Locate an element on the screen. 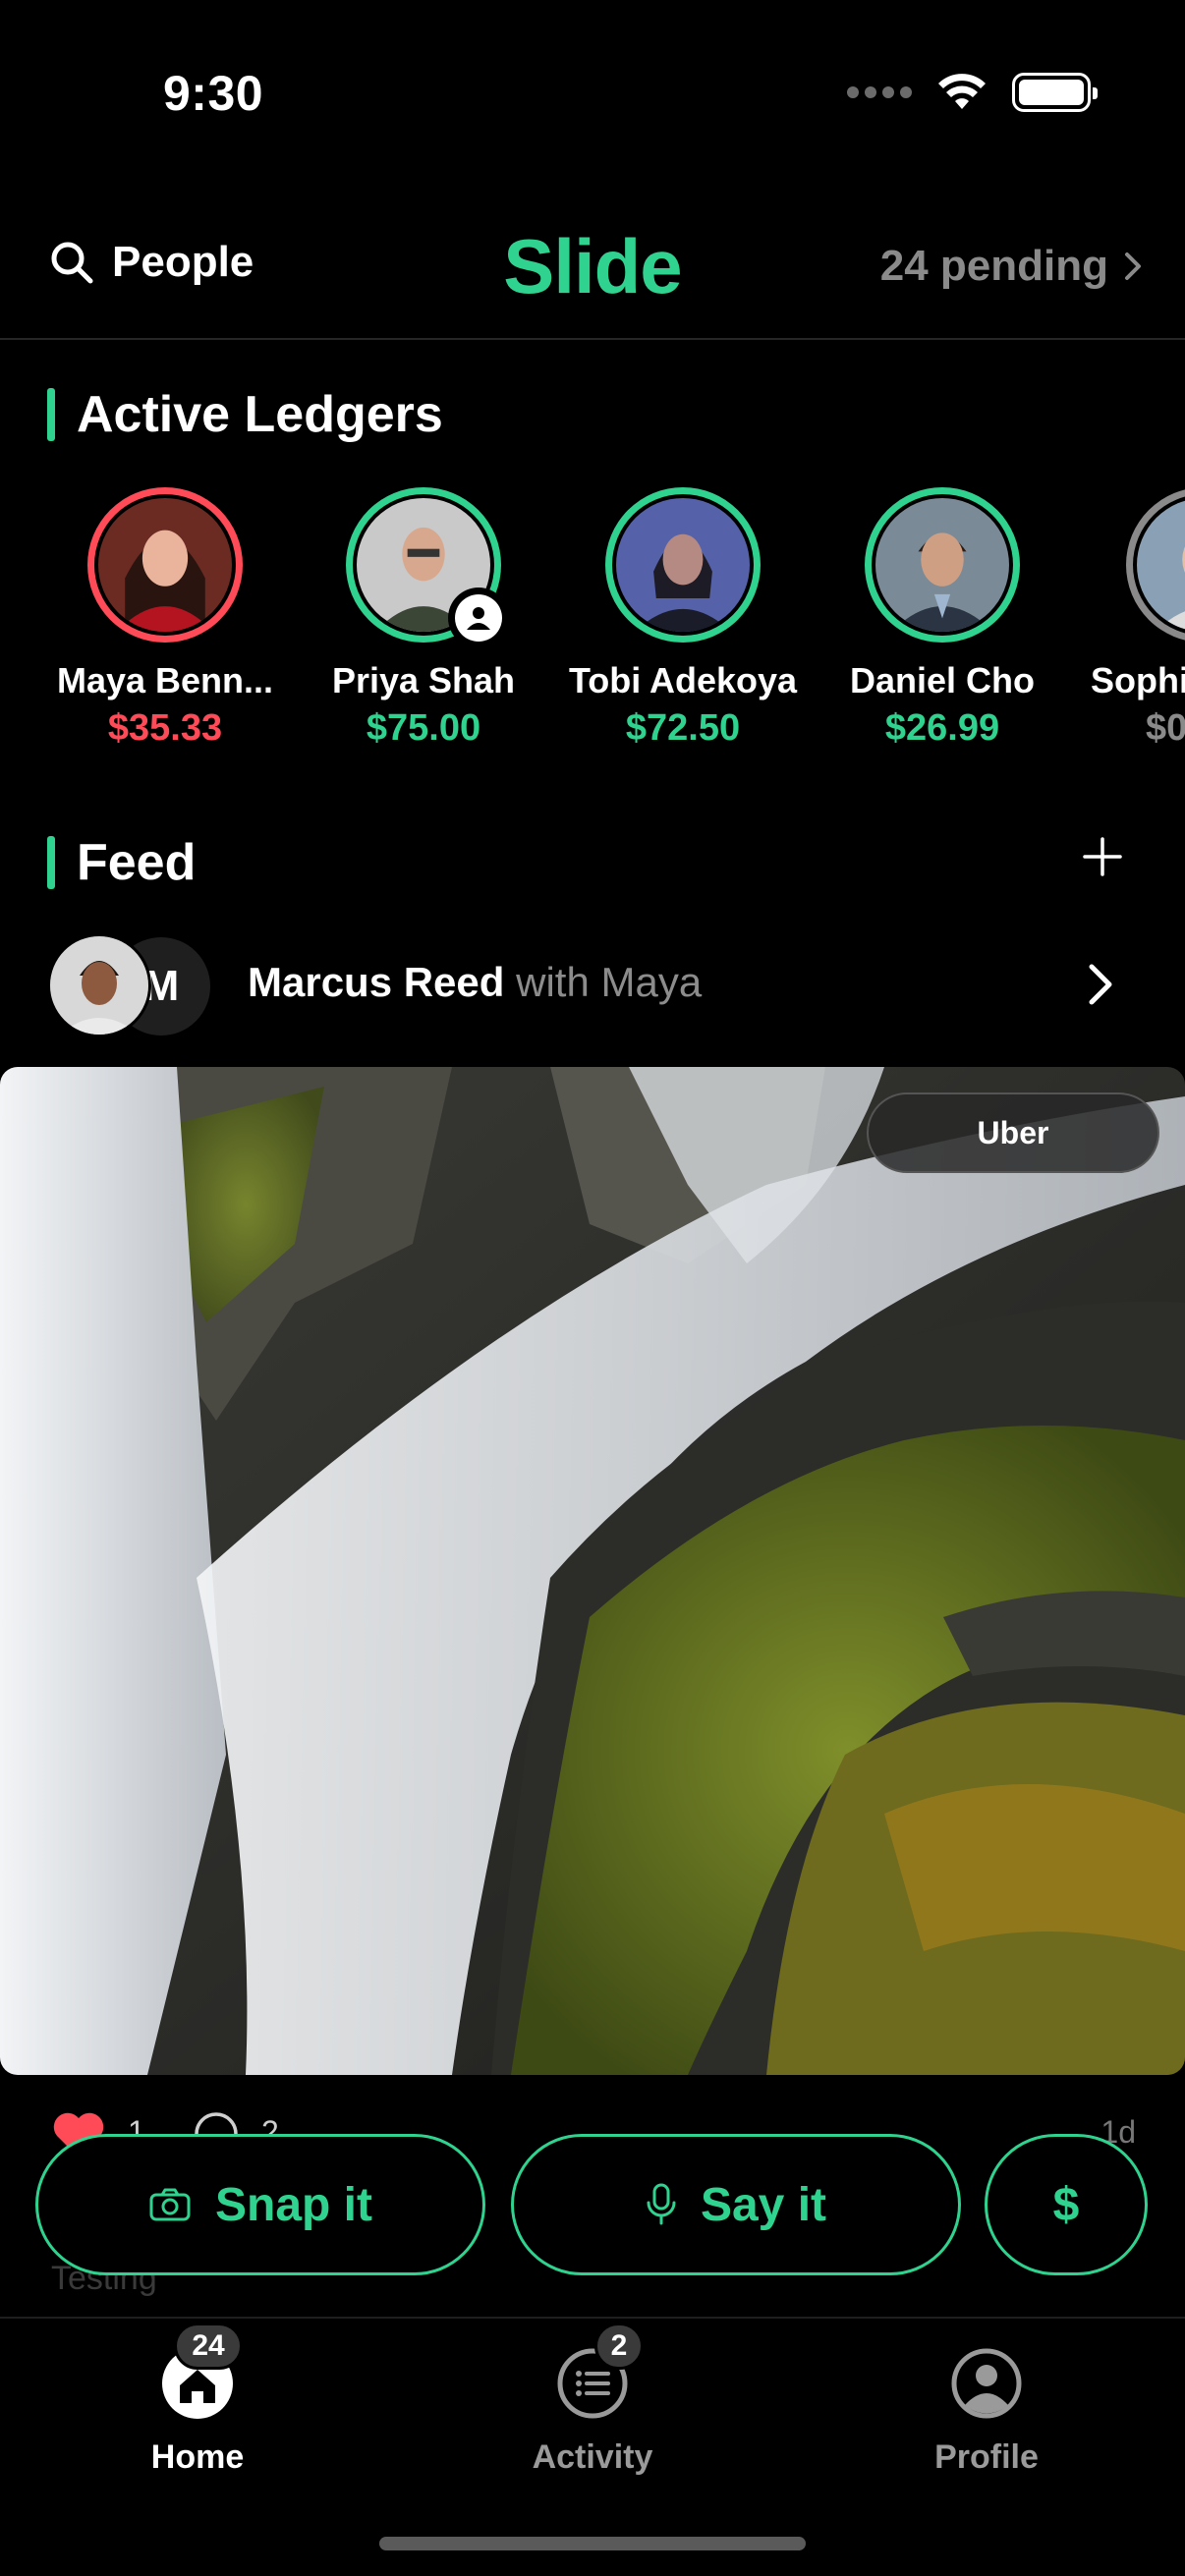 The height and width of the screenshot is (2576, 1185). ledger-amount: $35.33 is located at coordinates (165, 728).